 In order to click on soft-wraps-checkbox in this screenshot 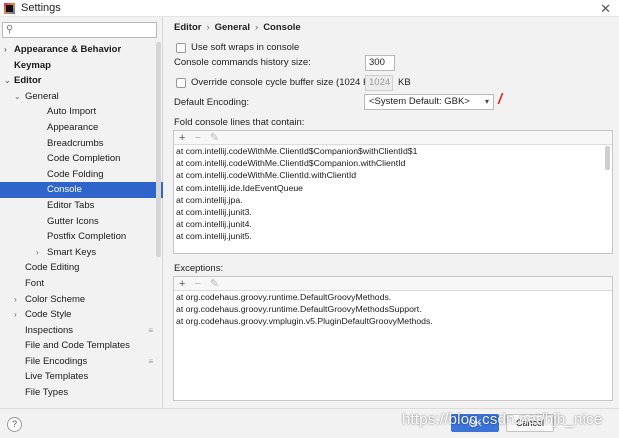, I will do `click(181, 47)`.